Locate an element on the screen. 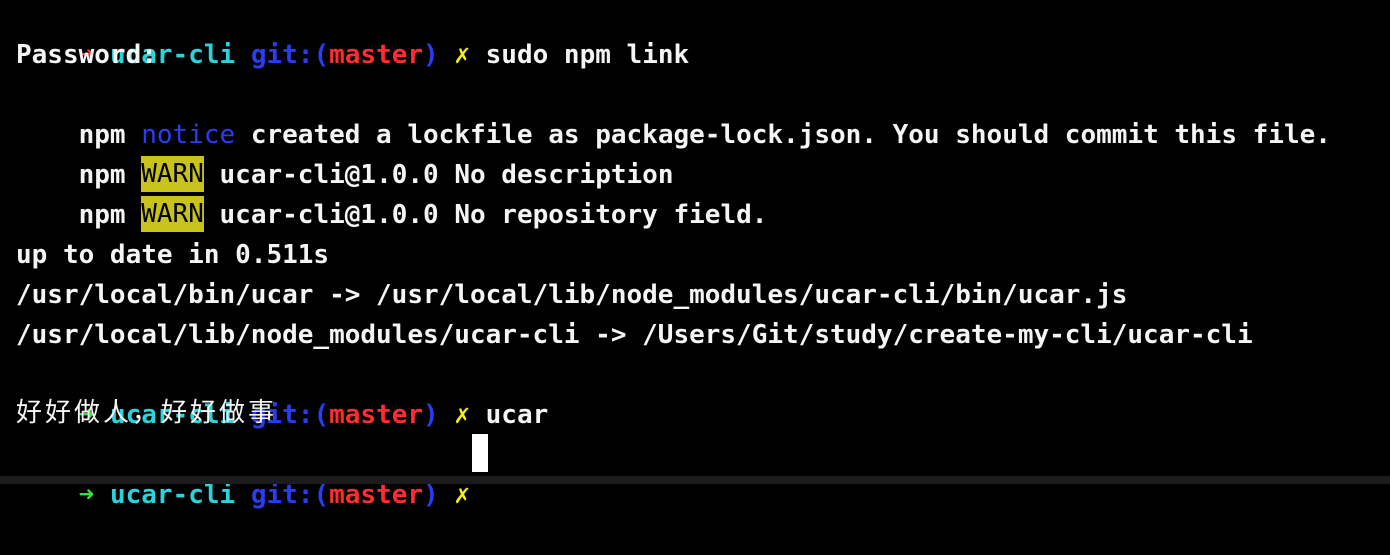 The height and width of the screenshot is (555, 1390). warn-badge: WARN is located at coordinates (172, 214).